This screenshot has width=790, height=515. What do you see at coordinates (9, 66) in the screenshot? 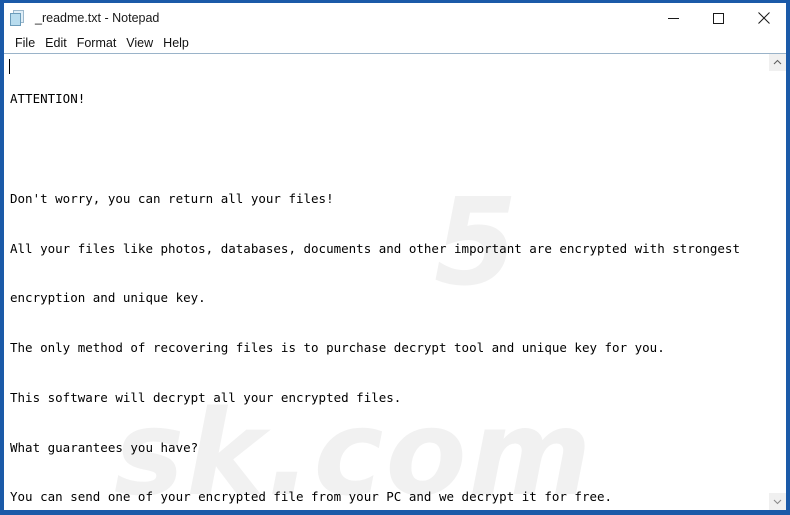
I see `text-caret` at bounding box center [9, 66].